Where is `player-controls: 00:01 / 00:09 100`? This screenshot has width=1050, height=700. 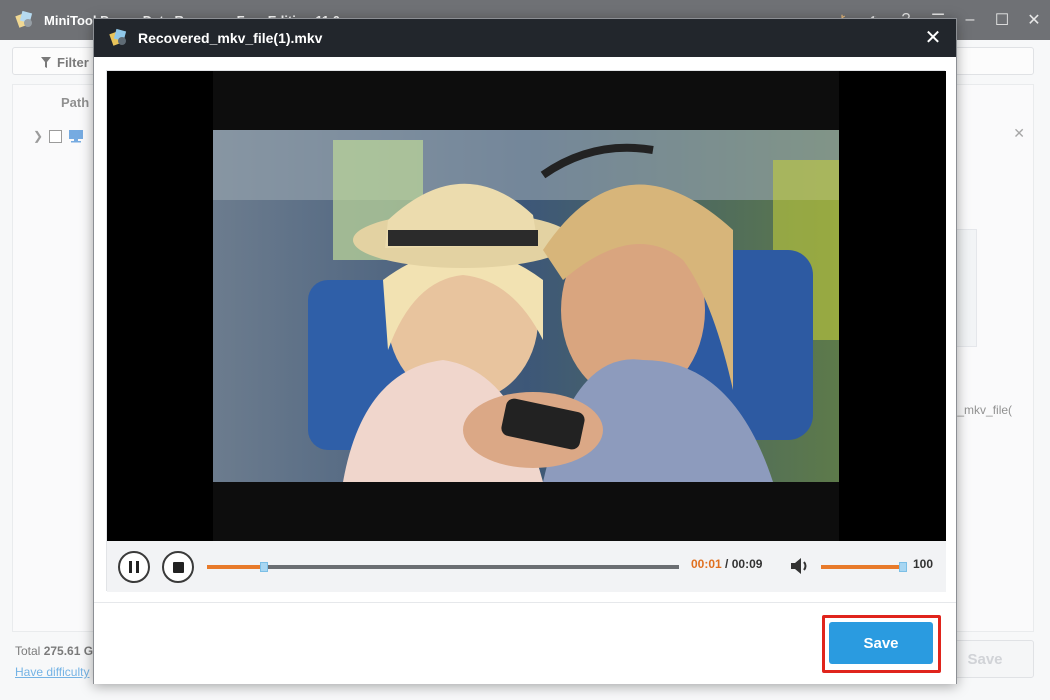
player-controls: 00:01 / 00:09 100 is located at coordinates (526, 566).